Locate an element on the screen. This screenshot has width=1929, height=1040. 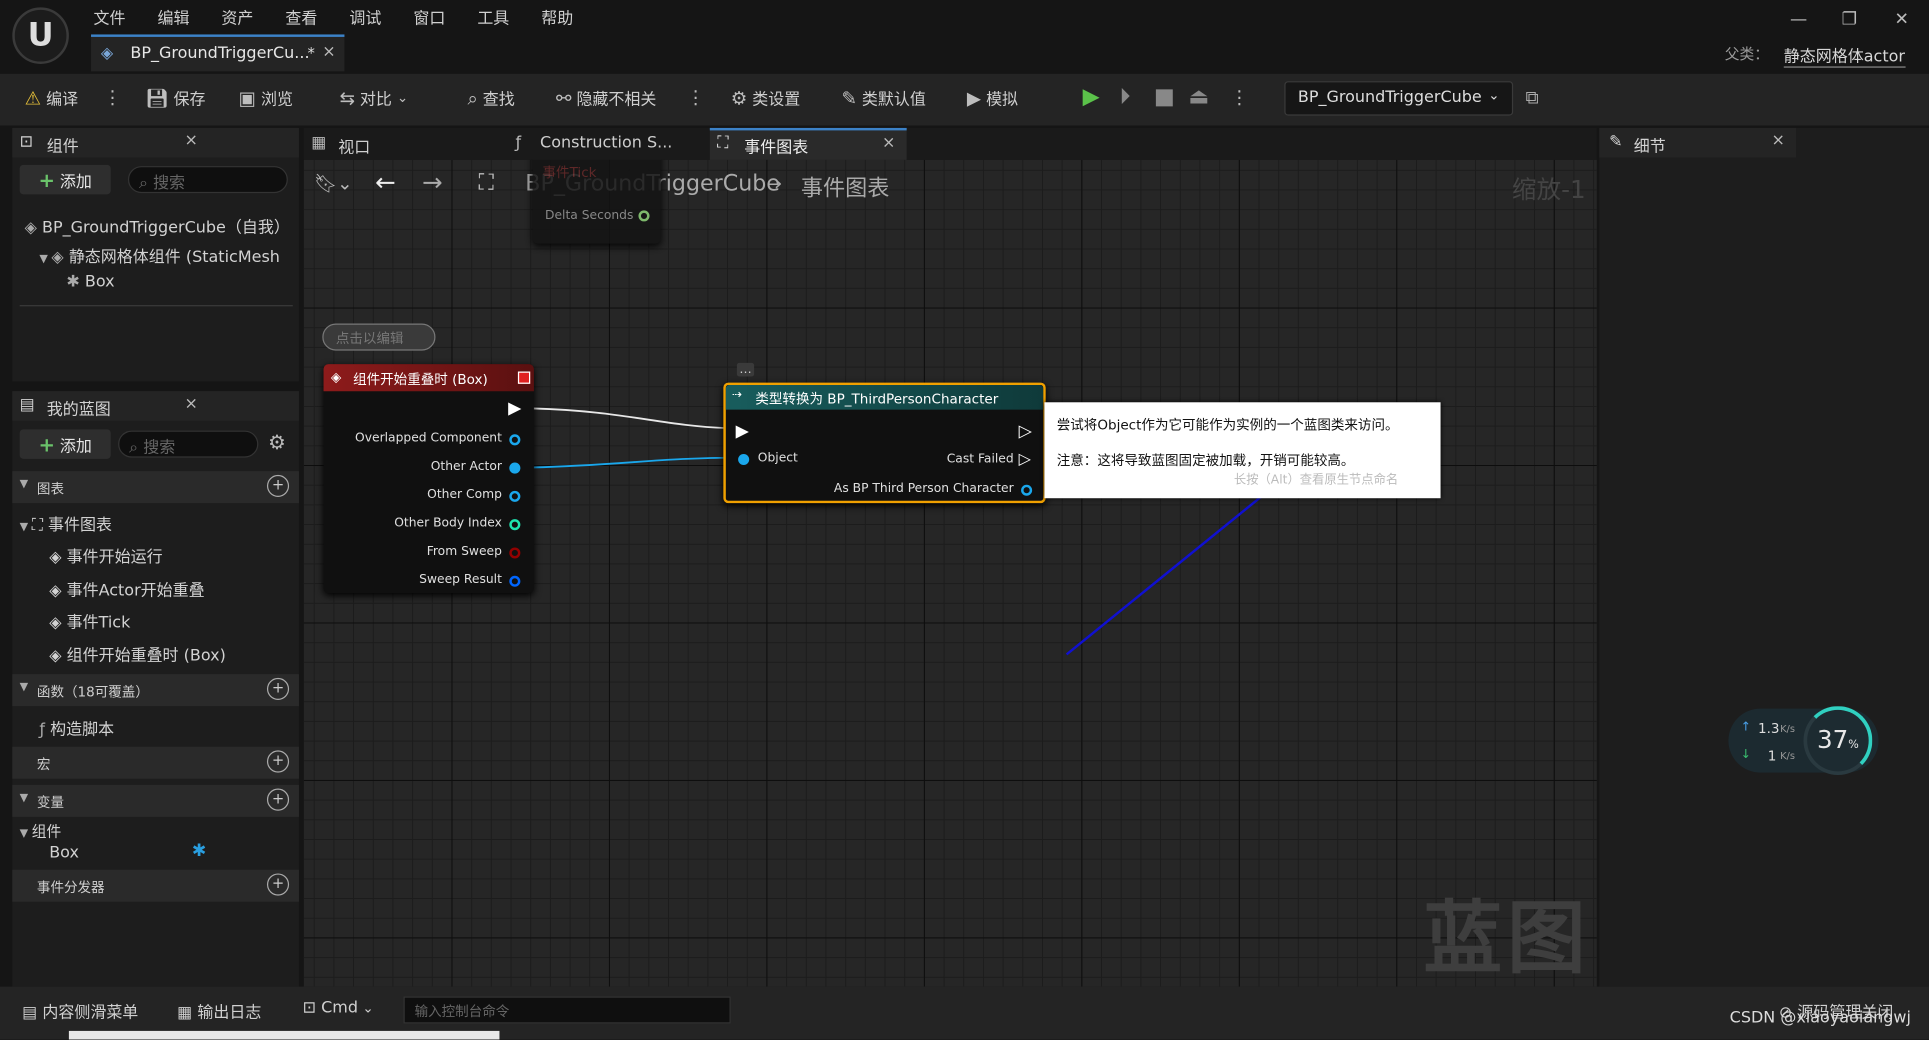
tab-viewport: ▦ 视口 is located at coordinates (396, 144).